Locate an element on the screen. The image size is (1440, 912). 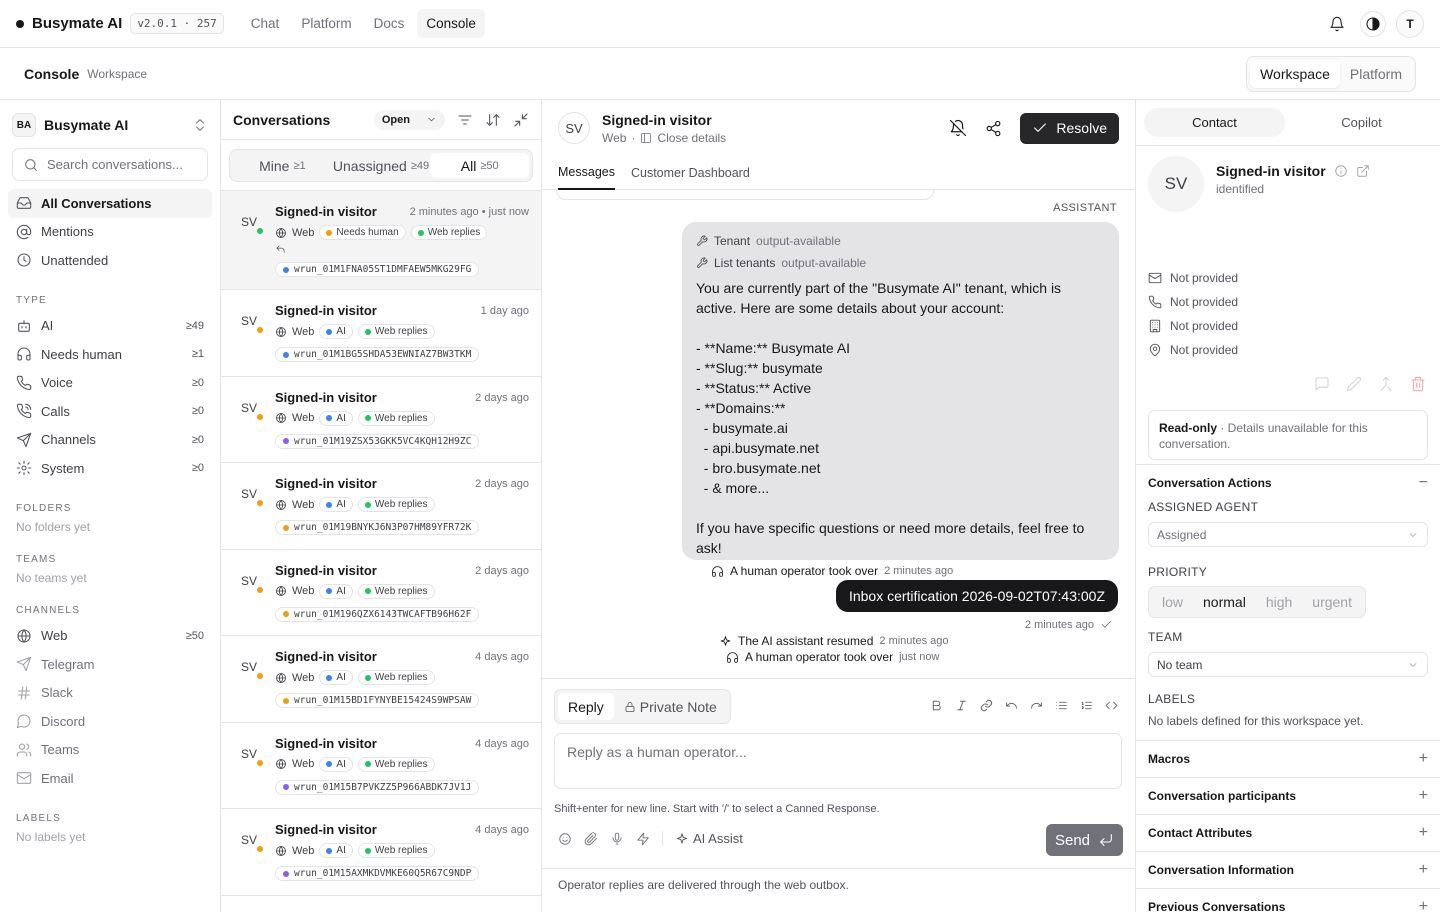
theme-toggle-icon is located at coordinates (1373, 23).